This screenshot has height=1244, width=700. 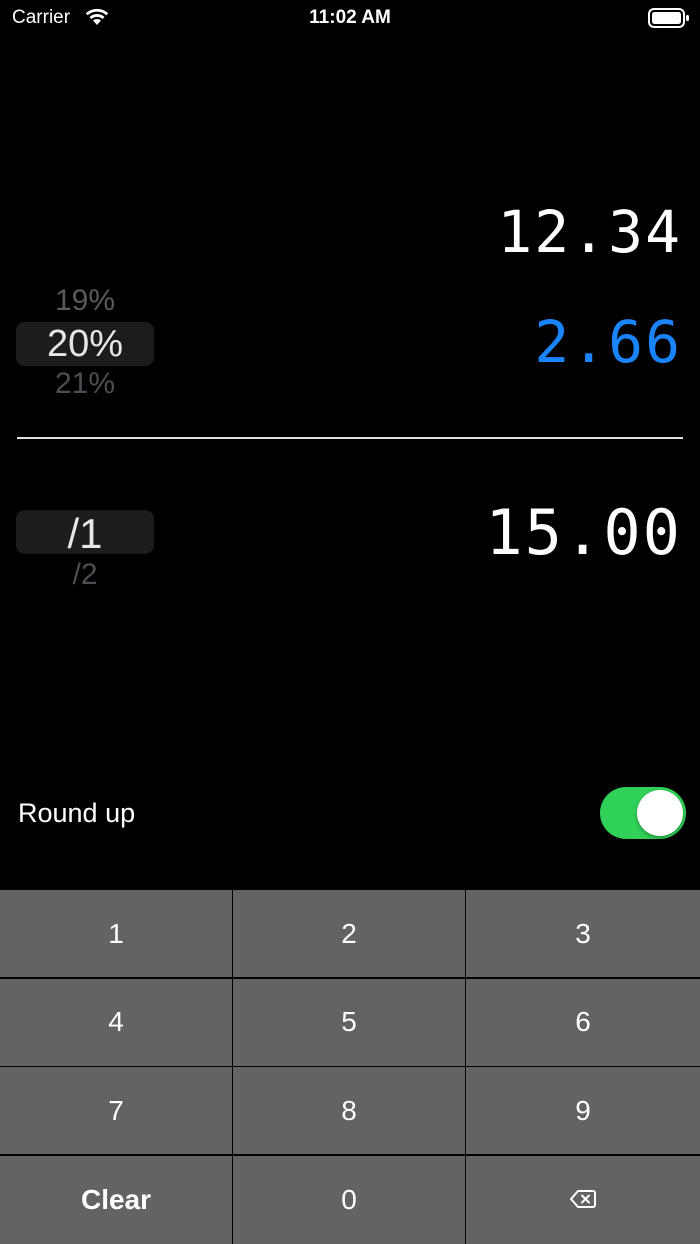 I want to click on key-5: 5, so click(x=349, y=1022).